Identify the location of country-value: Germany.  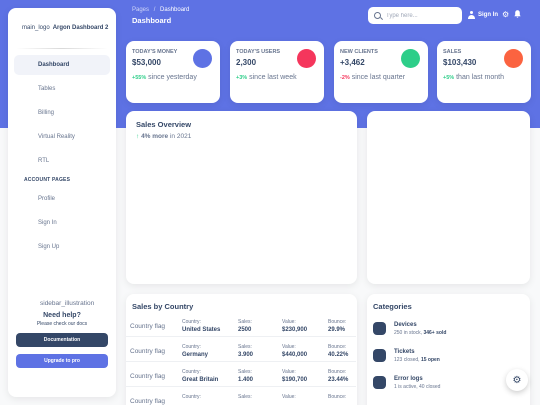
(195, 355).